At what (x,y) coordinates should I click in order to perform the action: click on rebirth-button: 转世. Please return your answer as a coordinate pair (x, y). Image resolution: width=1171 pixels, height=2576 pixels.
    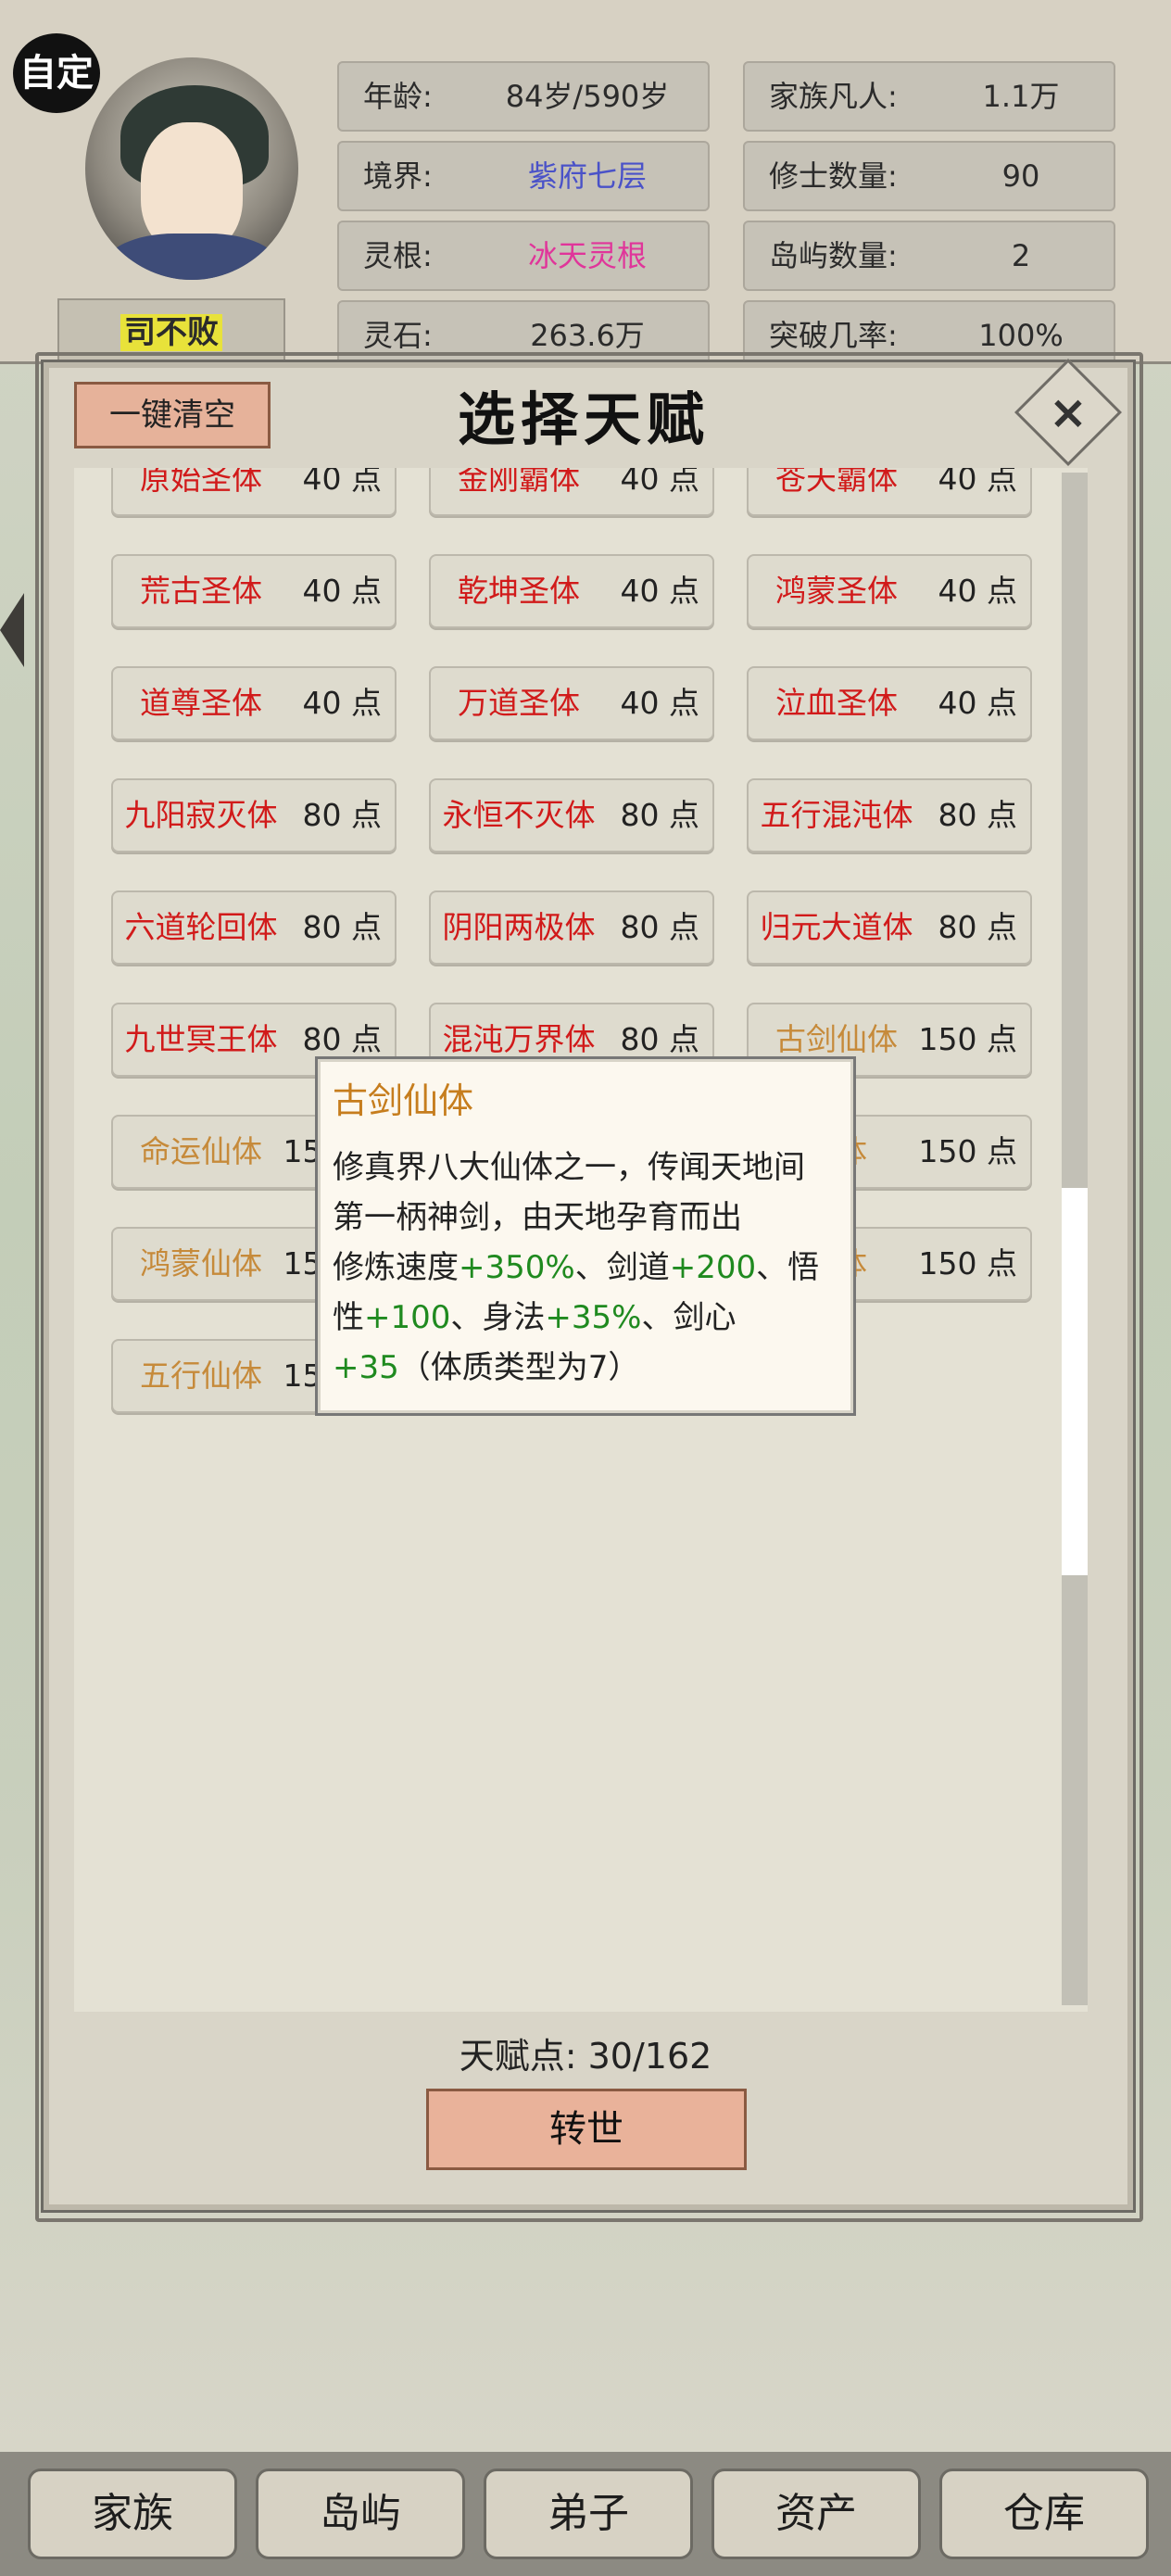
    Looking at the image, I should click on (587, 2129).